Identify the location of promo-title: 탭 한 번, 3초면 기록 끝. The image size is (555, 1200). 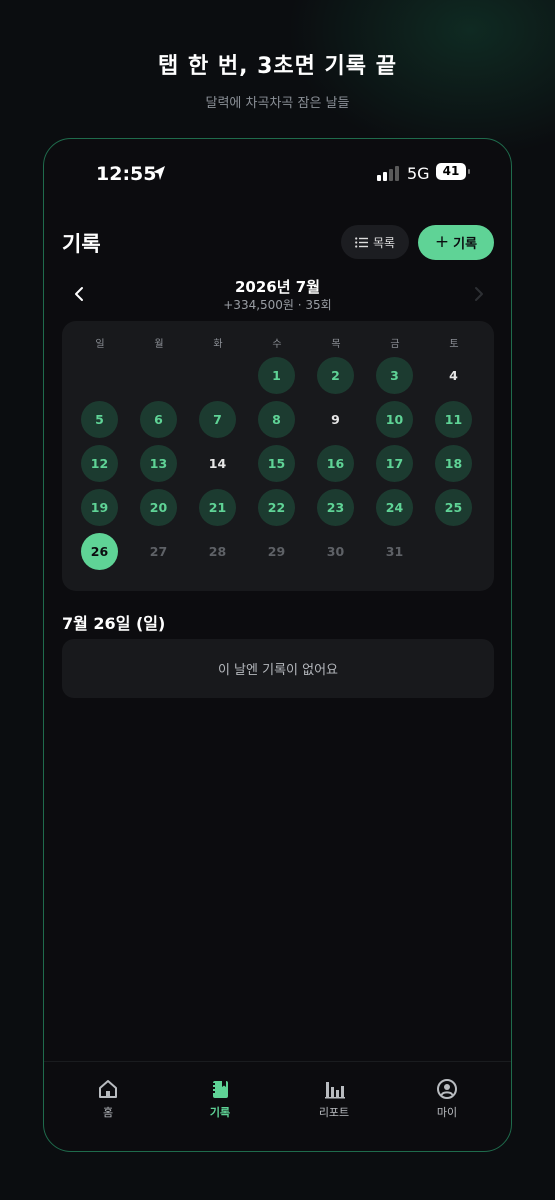
(277, 66).